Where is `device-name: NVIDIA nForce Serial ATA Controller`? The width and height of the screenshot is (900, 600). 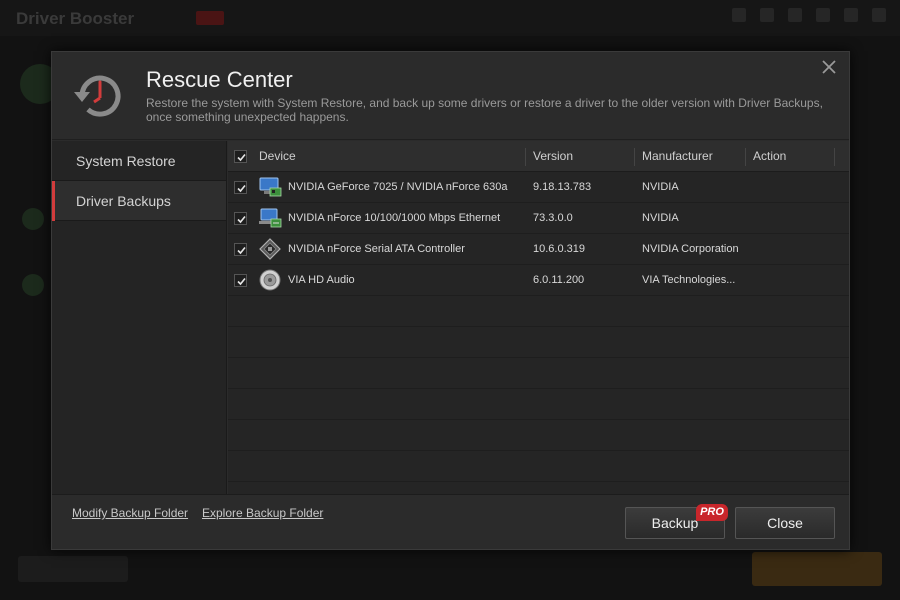
device-name: NVIDIA nForce Serial ATA Controller is located at coordinates (376, 249).